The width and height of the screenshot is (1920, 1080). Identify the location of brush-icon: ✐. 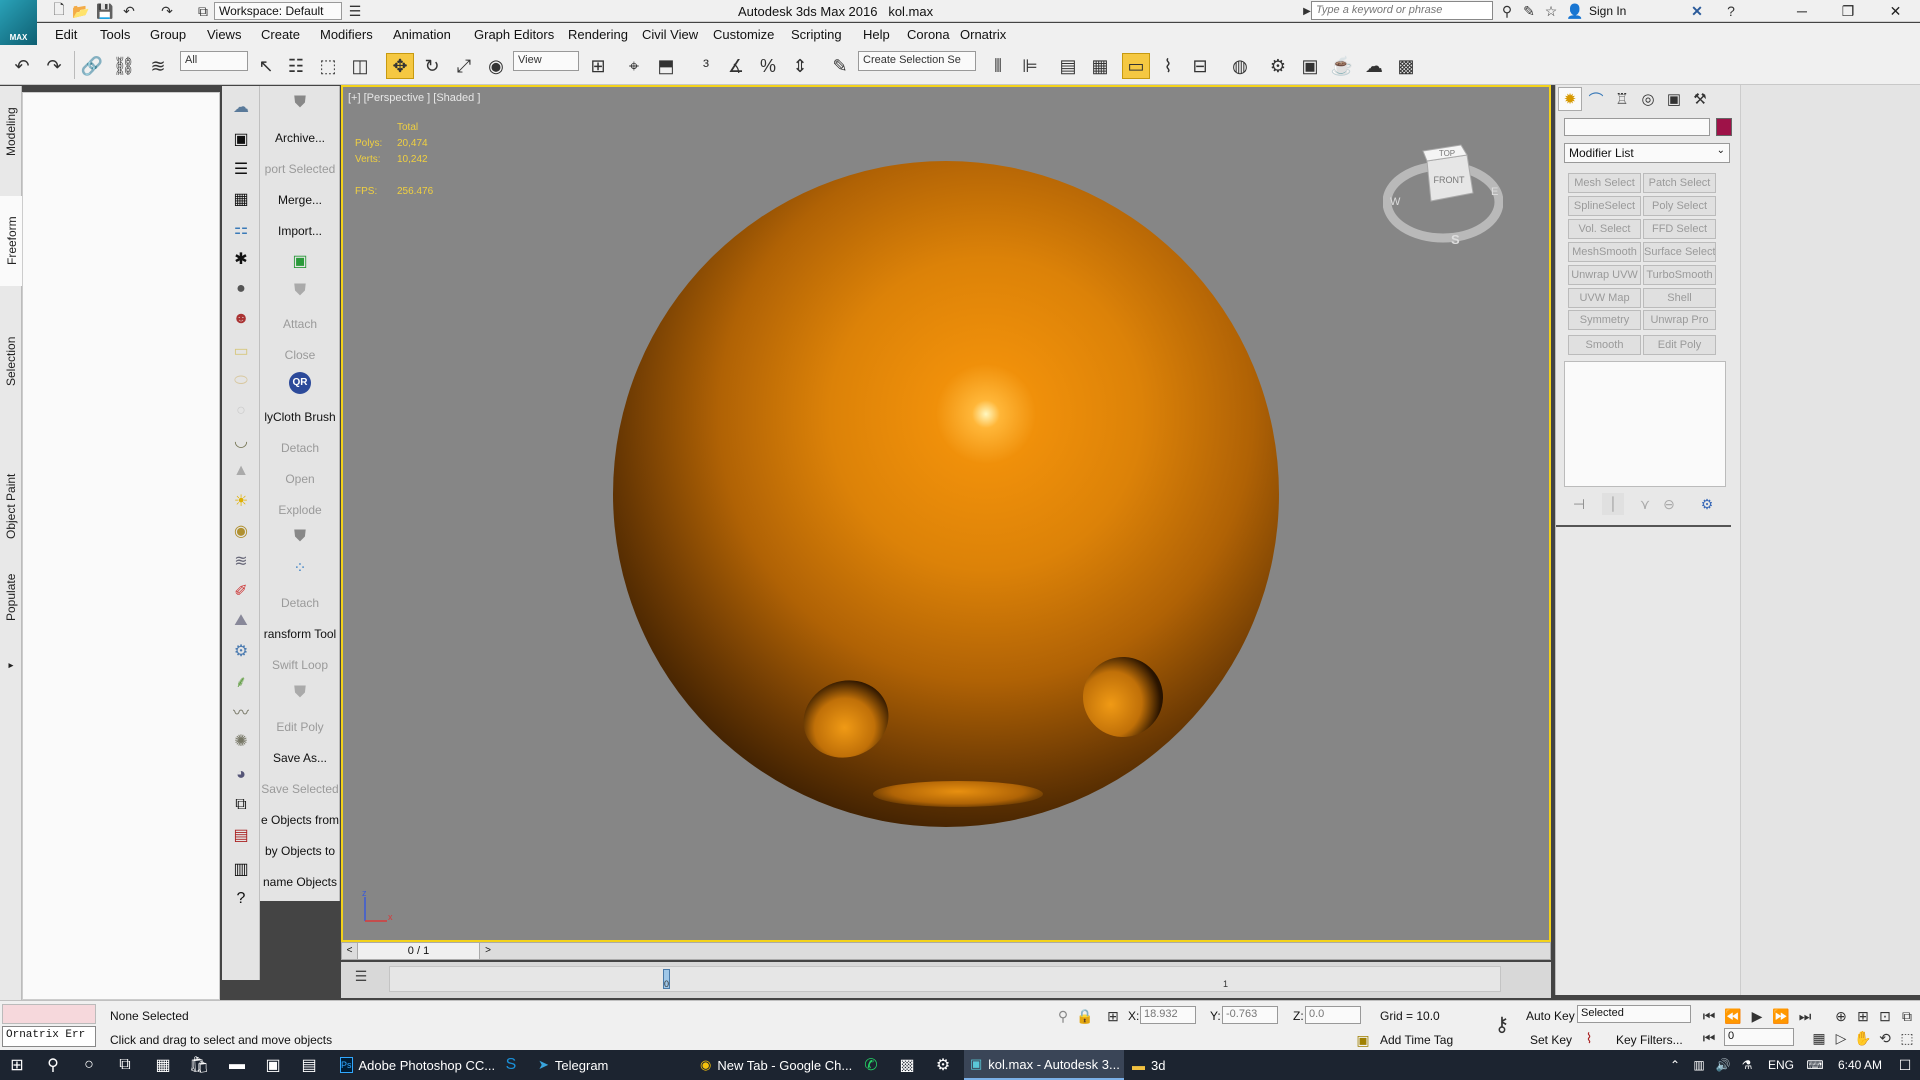
(241, 591).